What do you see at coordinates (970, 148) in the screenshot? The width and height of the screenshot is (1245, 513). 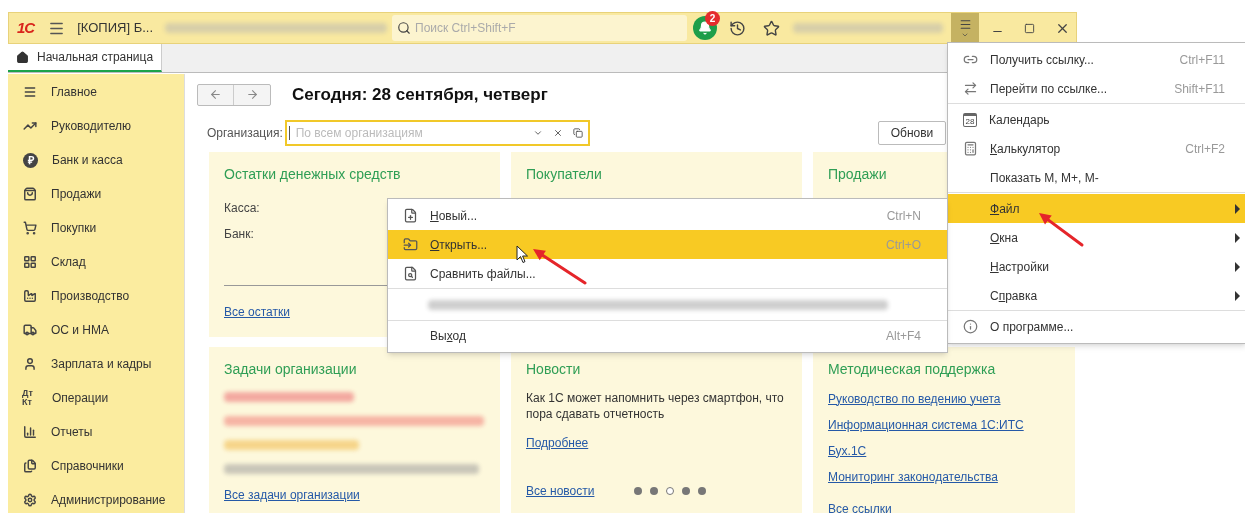 I see `calculator-icon` at bounding box center [970, 148].